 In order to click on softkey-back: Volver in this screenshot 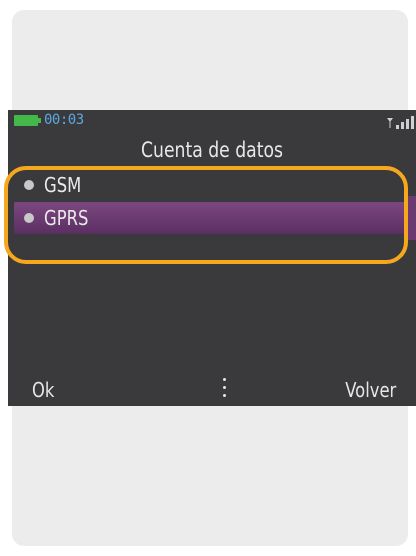, I will do `click(370, 390)`.